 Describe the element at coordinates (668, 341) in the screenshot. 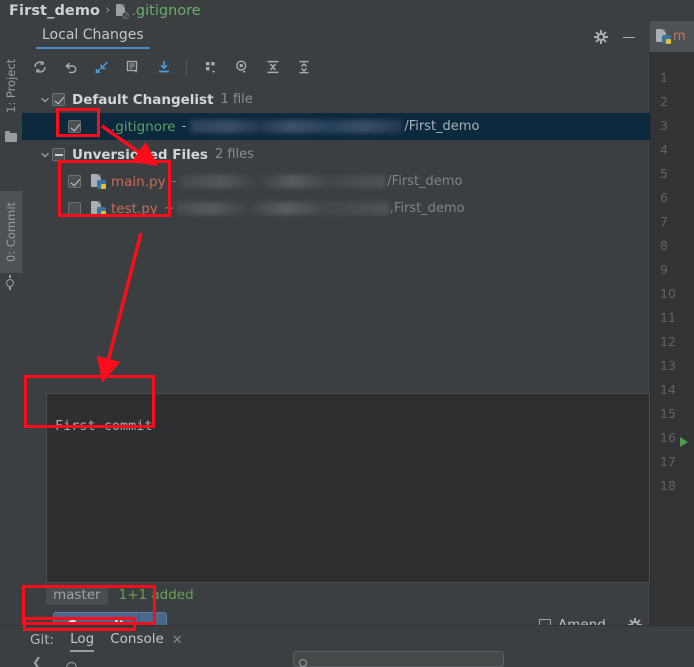

I see `line-number: 12` at that location.